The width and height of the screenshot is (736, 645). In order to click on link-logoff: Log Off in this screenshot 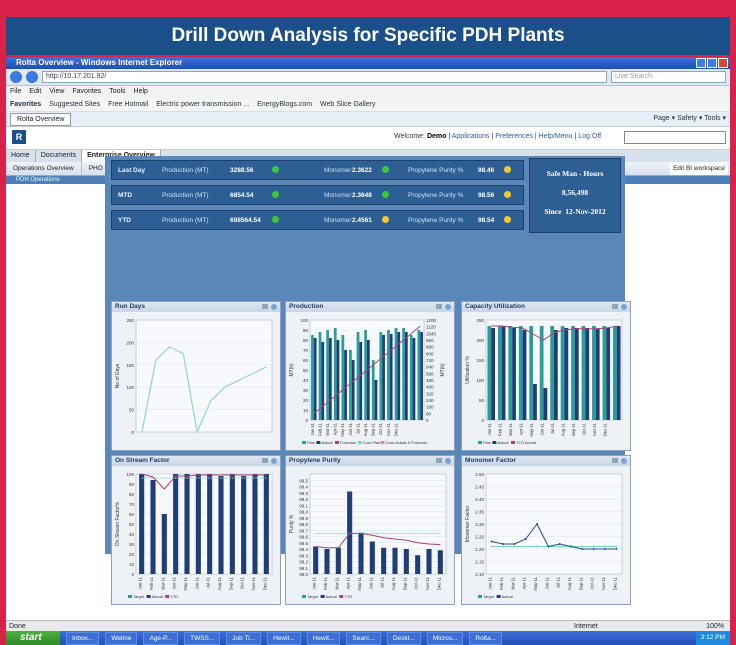, I will do `click(589, 136)`.